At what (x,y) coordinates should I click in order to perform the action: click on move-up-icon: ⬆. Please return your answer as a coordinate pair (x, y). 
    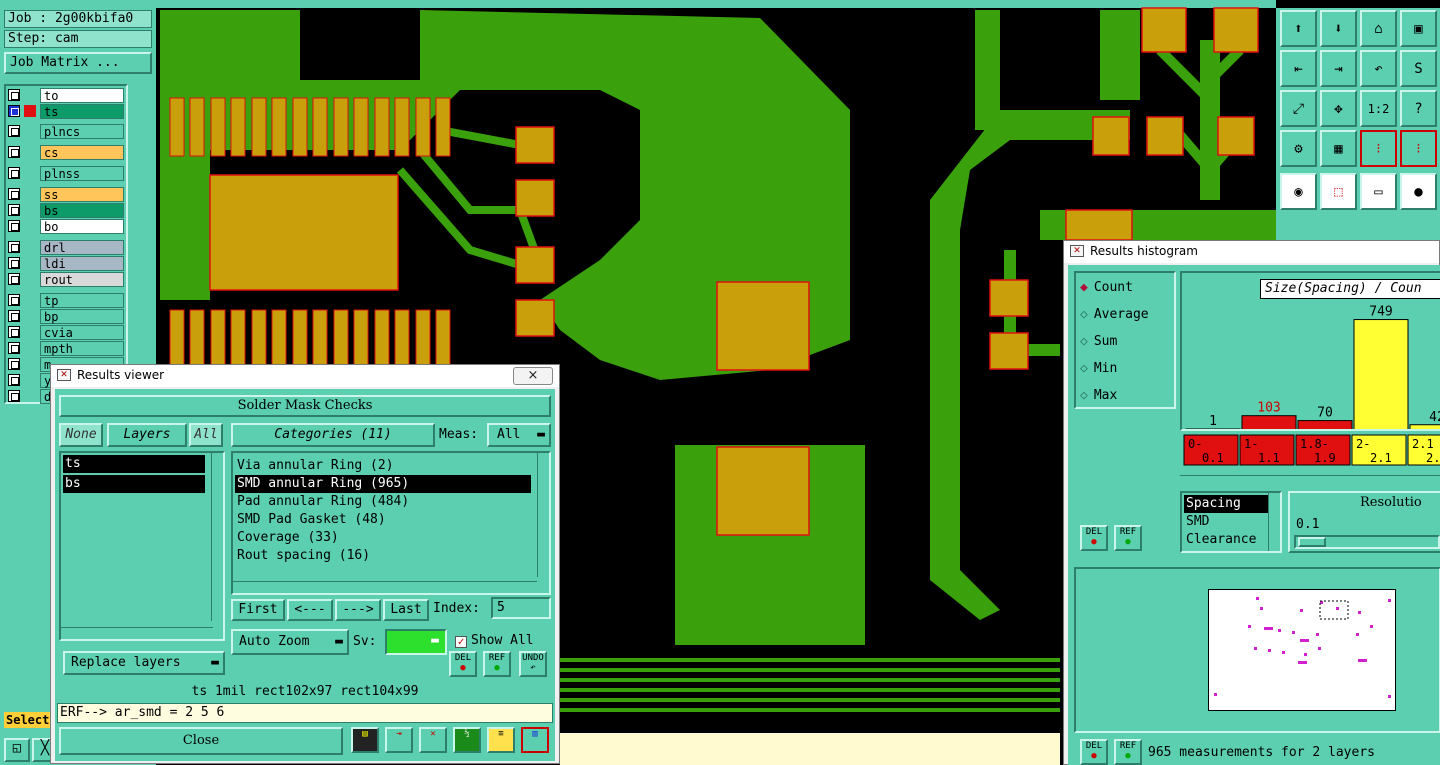
    Looking at the image, I should click on (1298, 28).